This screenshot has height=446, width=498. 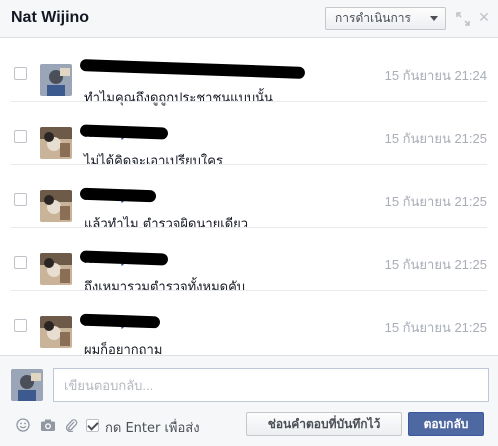 What do you see at coordinates (192, 69) in the screenshot?
I see `redaction-mark` at bounding box center [192, 69].